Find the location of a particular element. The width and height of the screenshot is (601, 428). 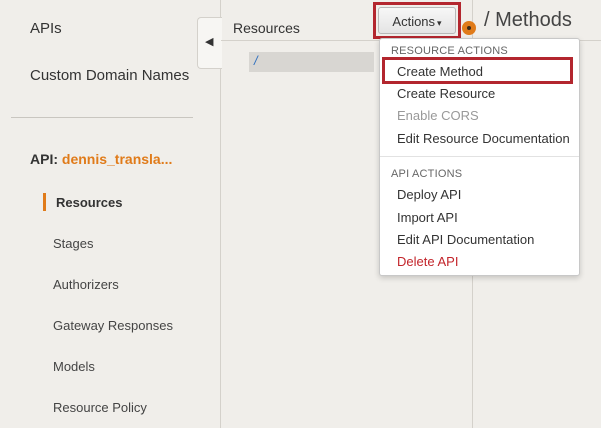

menu-separator is located at coordinates (479, 156).